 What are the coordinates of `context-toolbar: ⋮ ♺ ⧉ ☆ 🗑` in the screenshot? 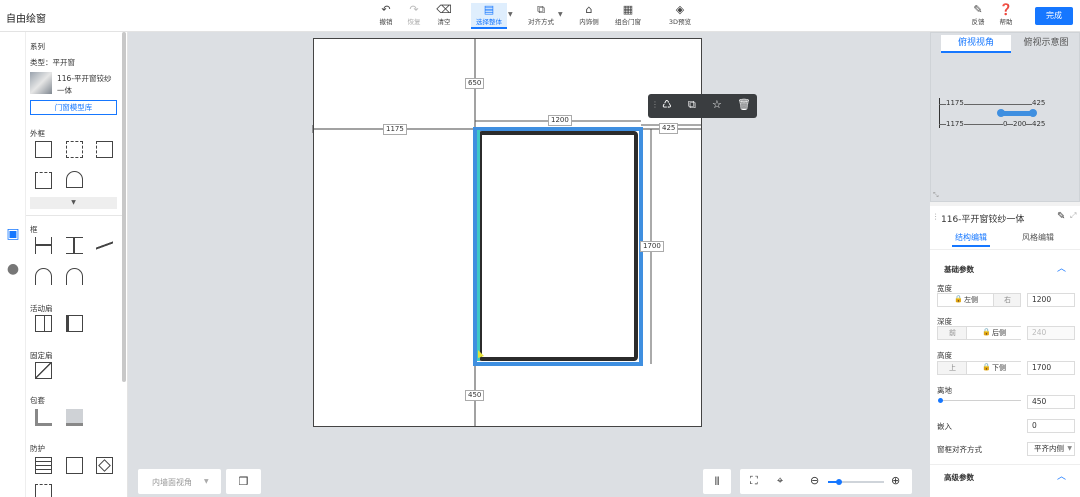 It's located at (702, 106).